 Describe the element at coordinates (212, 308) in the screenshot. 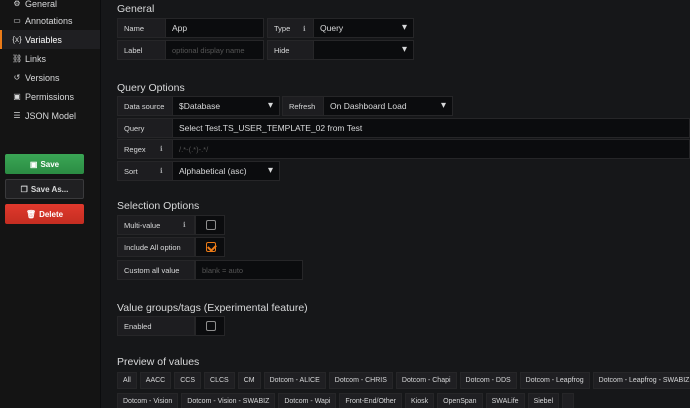

I see `value-groups-title: Value groups/tags (Experimental feature)` at that location.